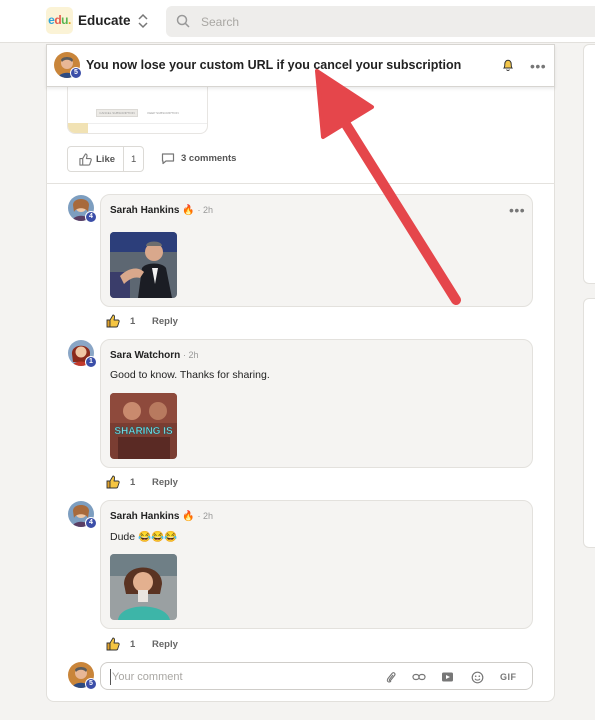 The height and width of the screenshot is (720, 595). What do you see at coordinates (91, 362) in the screenshot?
I see `level-badge: 1` at bounding box center [91, 362].